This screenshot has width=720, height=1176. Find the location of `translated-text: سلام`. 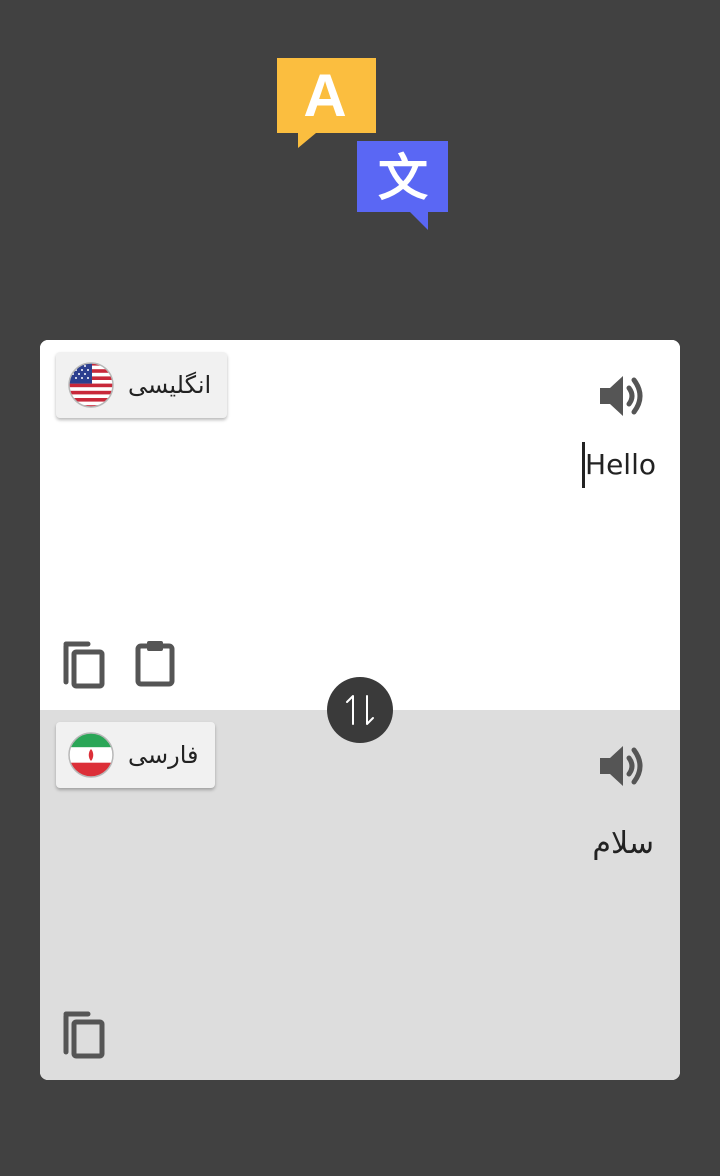

translated-text: سلام is located at coordinates (623, 843).